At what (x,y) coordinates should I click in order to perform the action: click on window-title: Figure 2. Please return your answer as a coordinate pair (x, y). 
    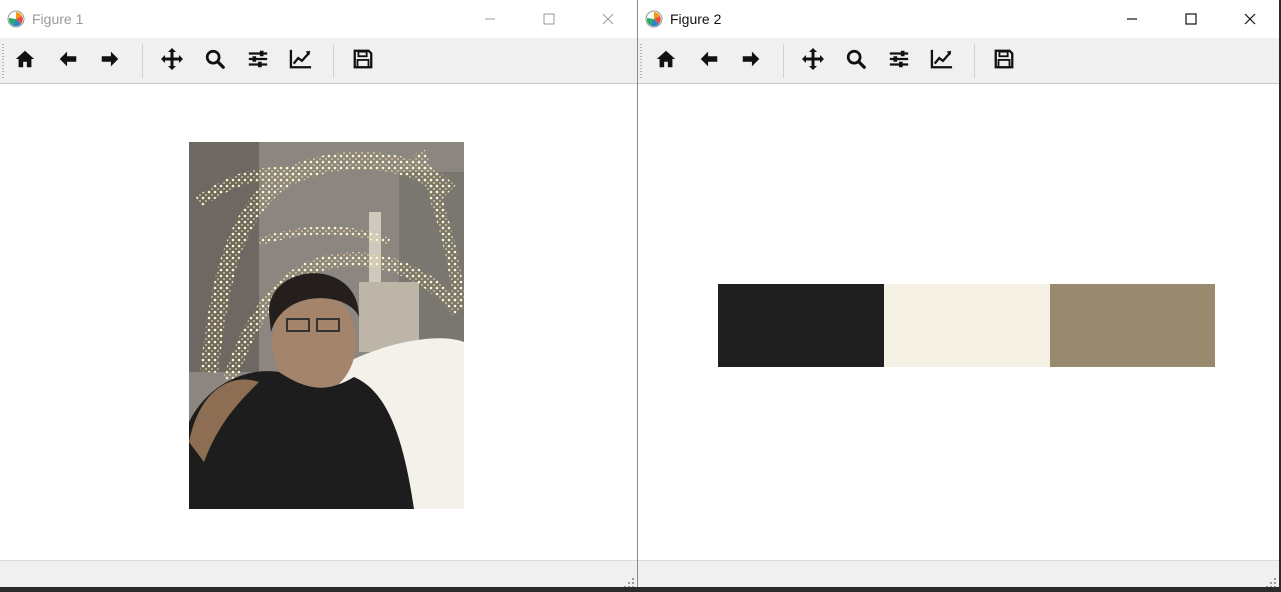
    Looking at the image, I should click on (696, 18).